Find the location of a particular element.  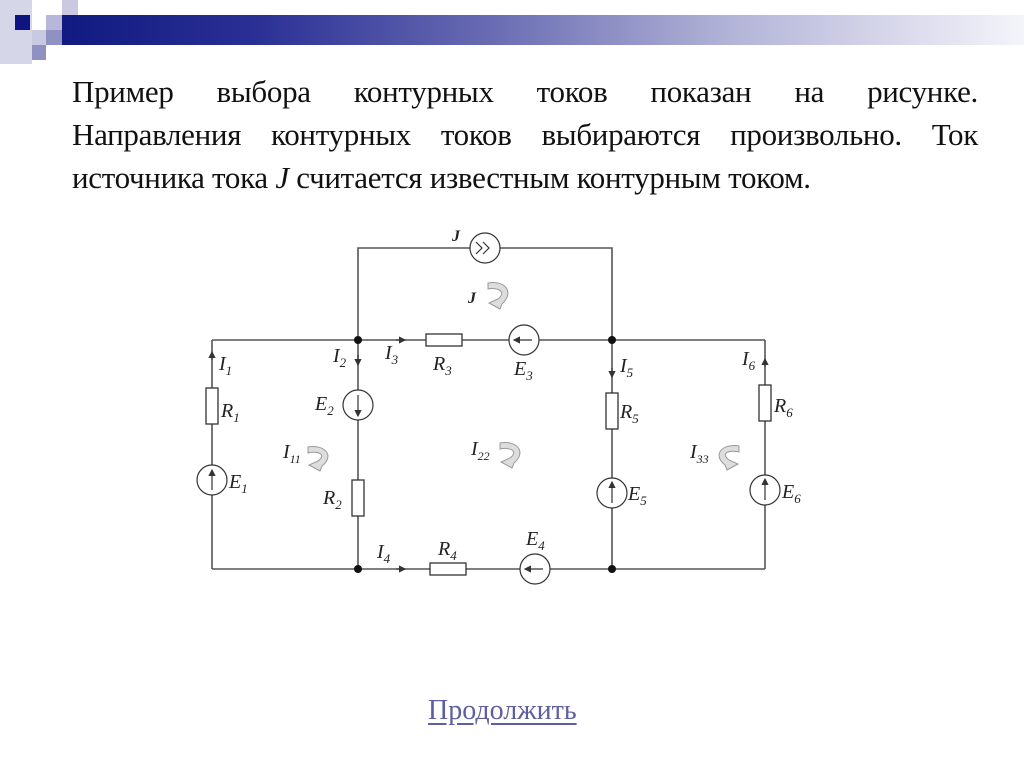

label-I4: I4 is located at coordinates (383, 553).